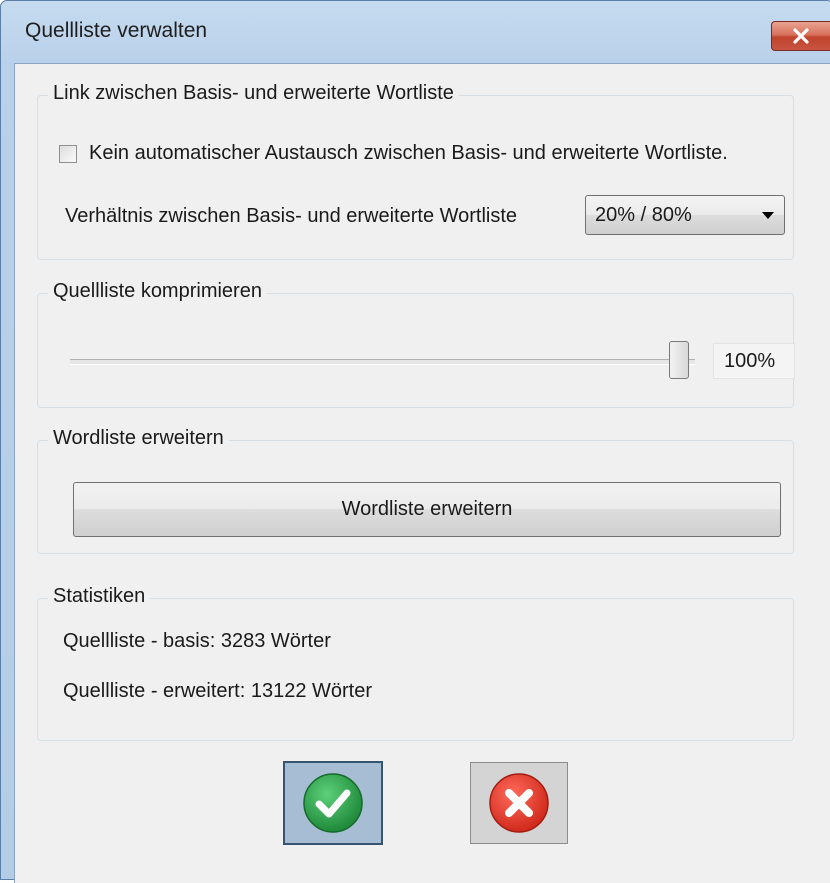 Image resolution: width=830 pixels, height=883 pixels. What do you see at coordinates (643, 215) in the screenshot?
I see `ratio-dropdown-value: 20% / 80%` at bounding box center [643, 215].